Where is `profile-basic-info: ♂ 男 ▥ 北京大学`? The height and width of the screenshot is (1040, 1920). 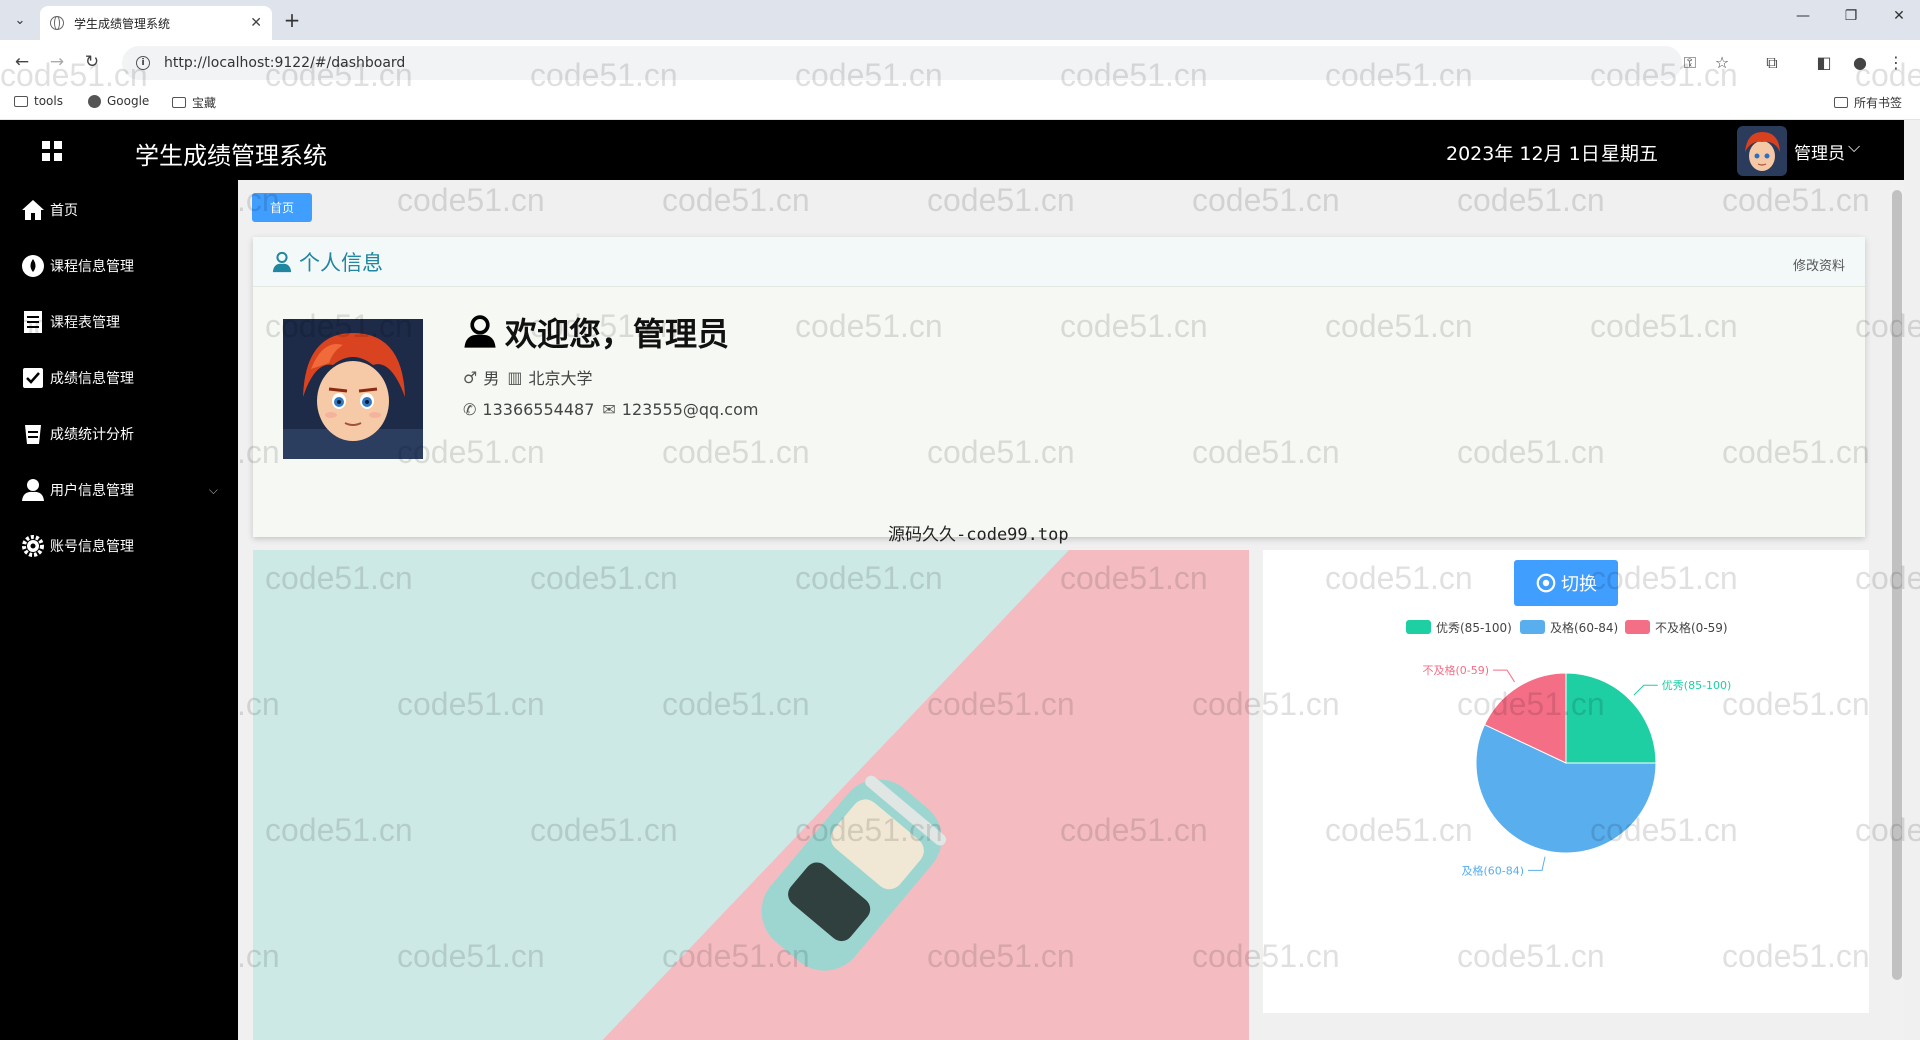 profile-basic-info: ♂ 男 ▥ 北京大学 is located at coordinates (528, 377).